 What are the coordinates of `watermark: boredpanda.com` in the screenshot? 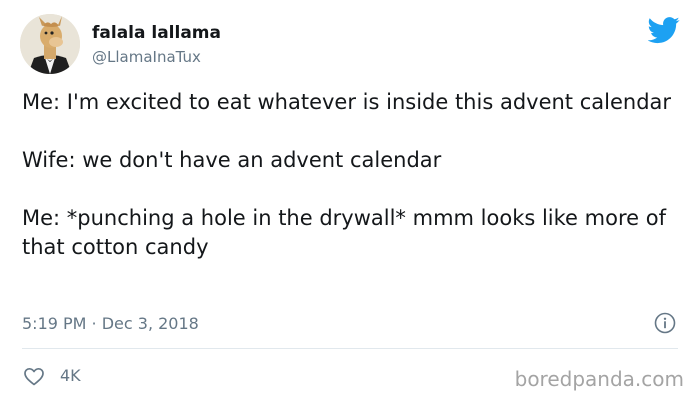 It's located at (599, 379).